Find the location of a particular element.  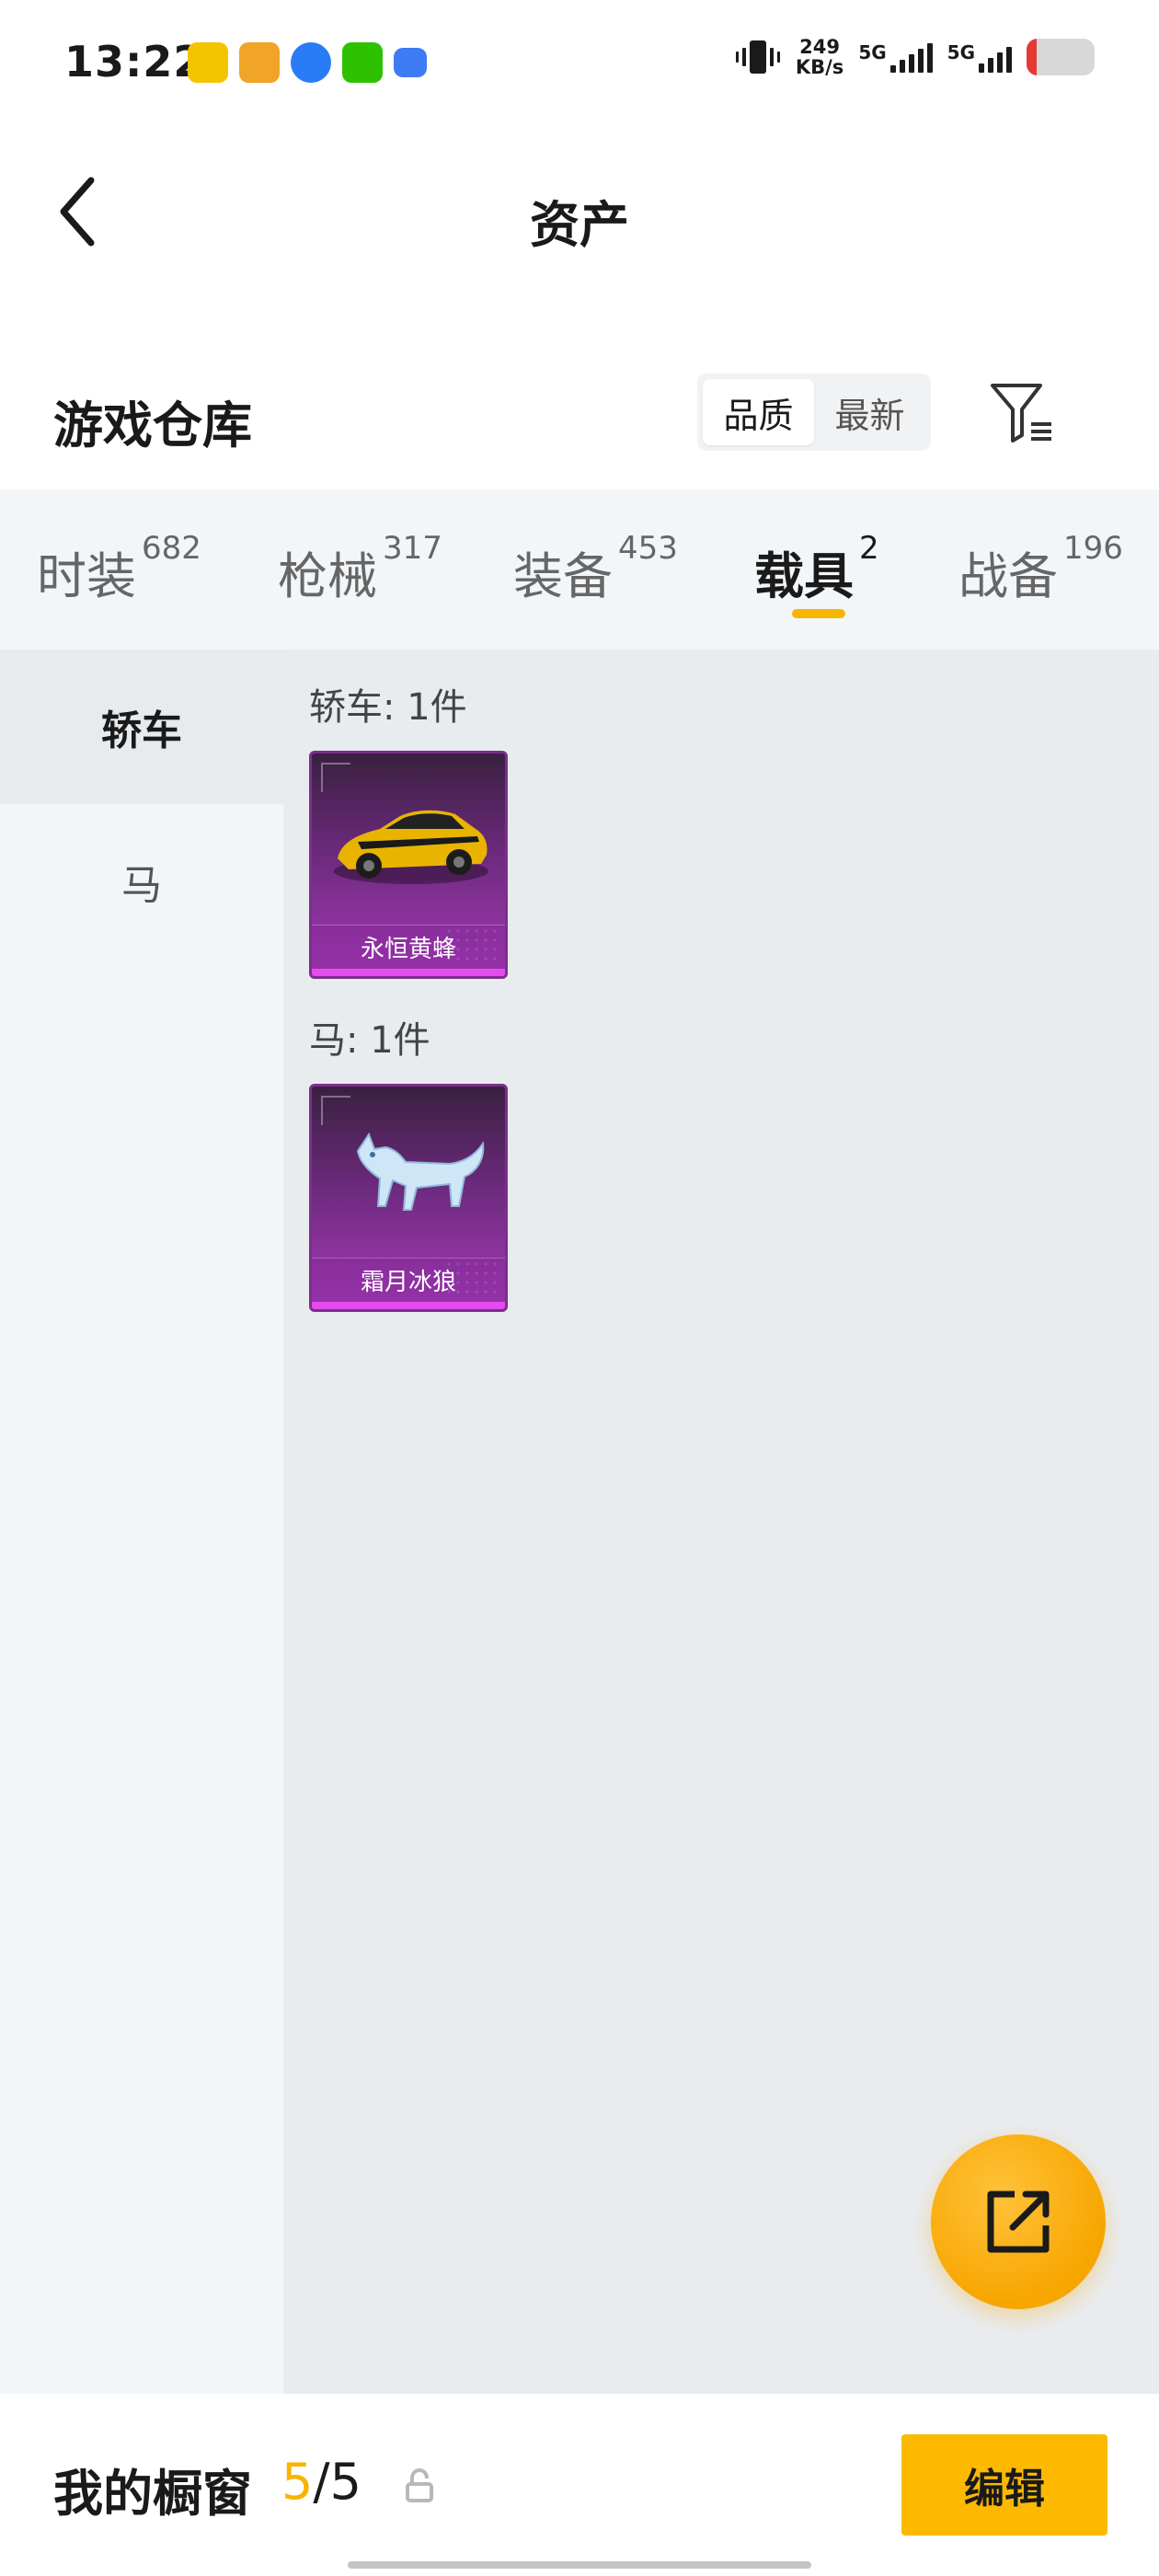

item-name: 永恒黄蜂 is located at coordinates (408, 947).